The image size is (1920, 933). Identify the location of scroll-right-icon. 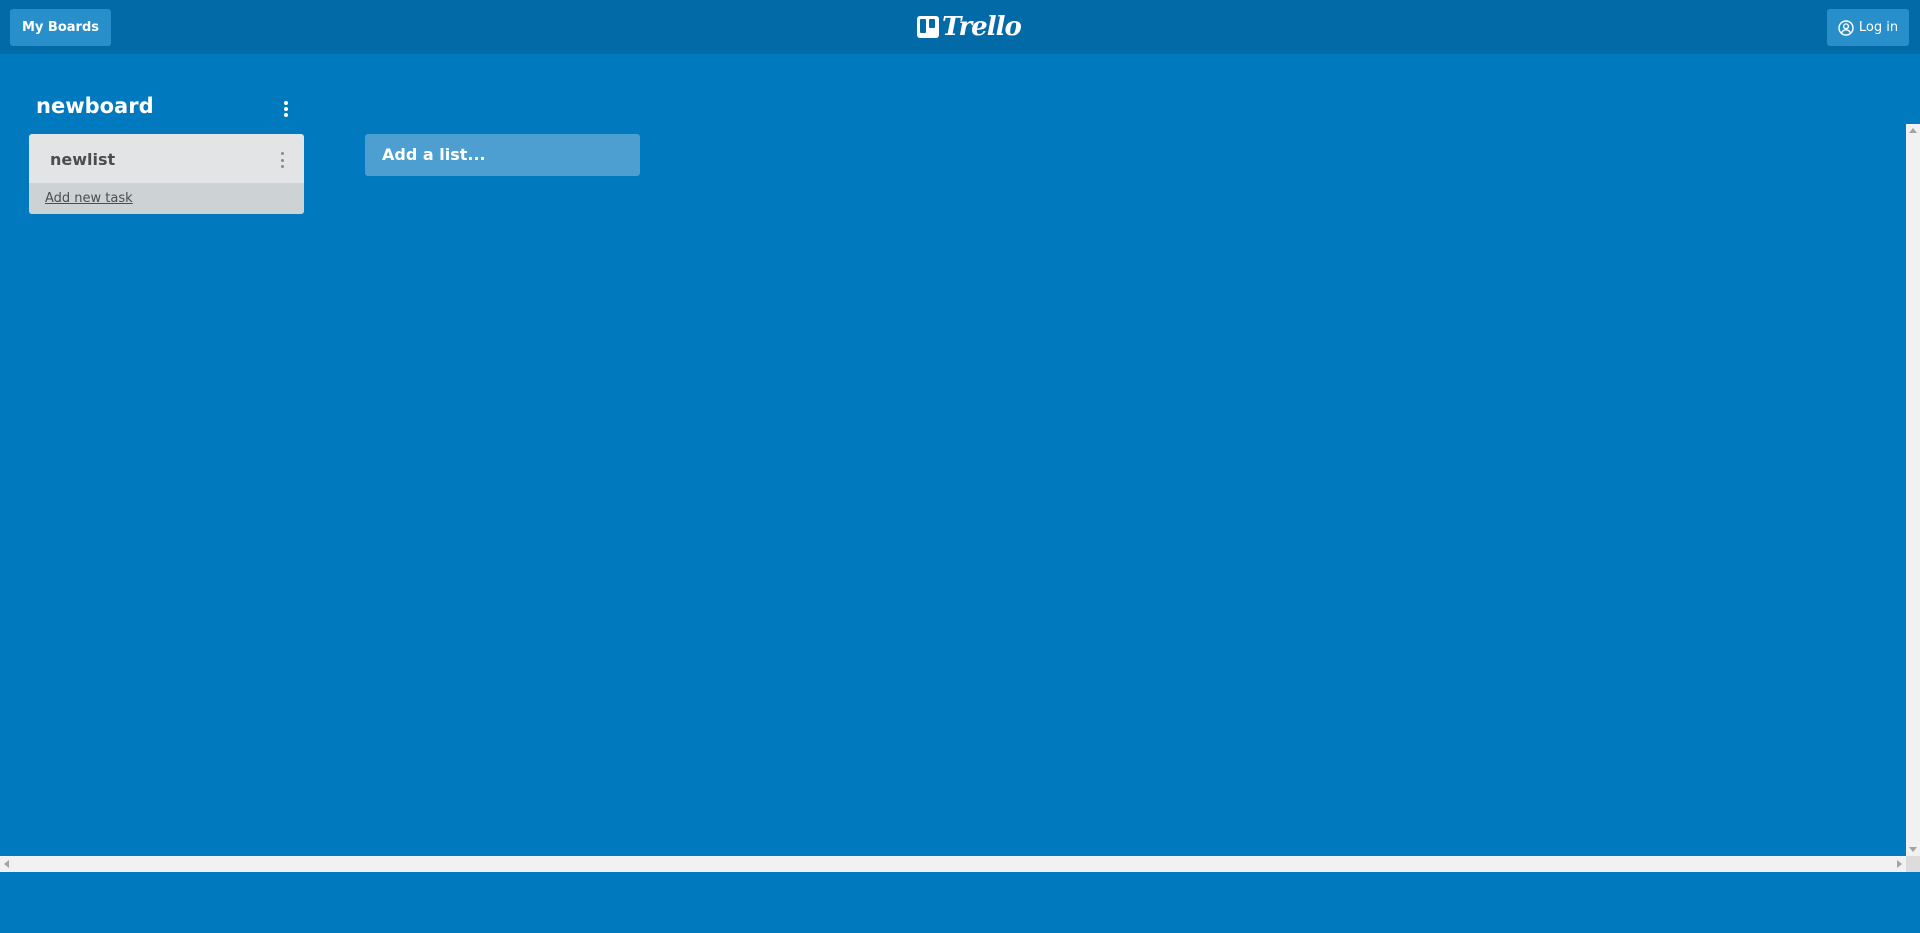
(1899, 864).